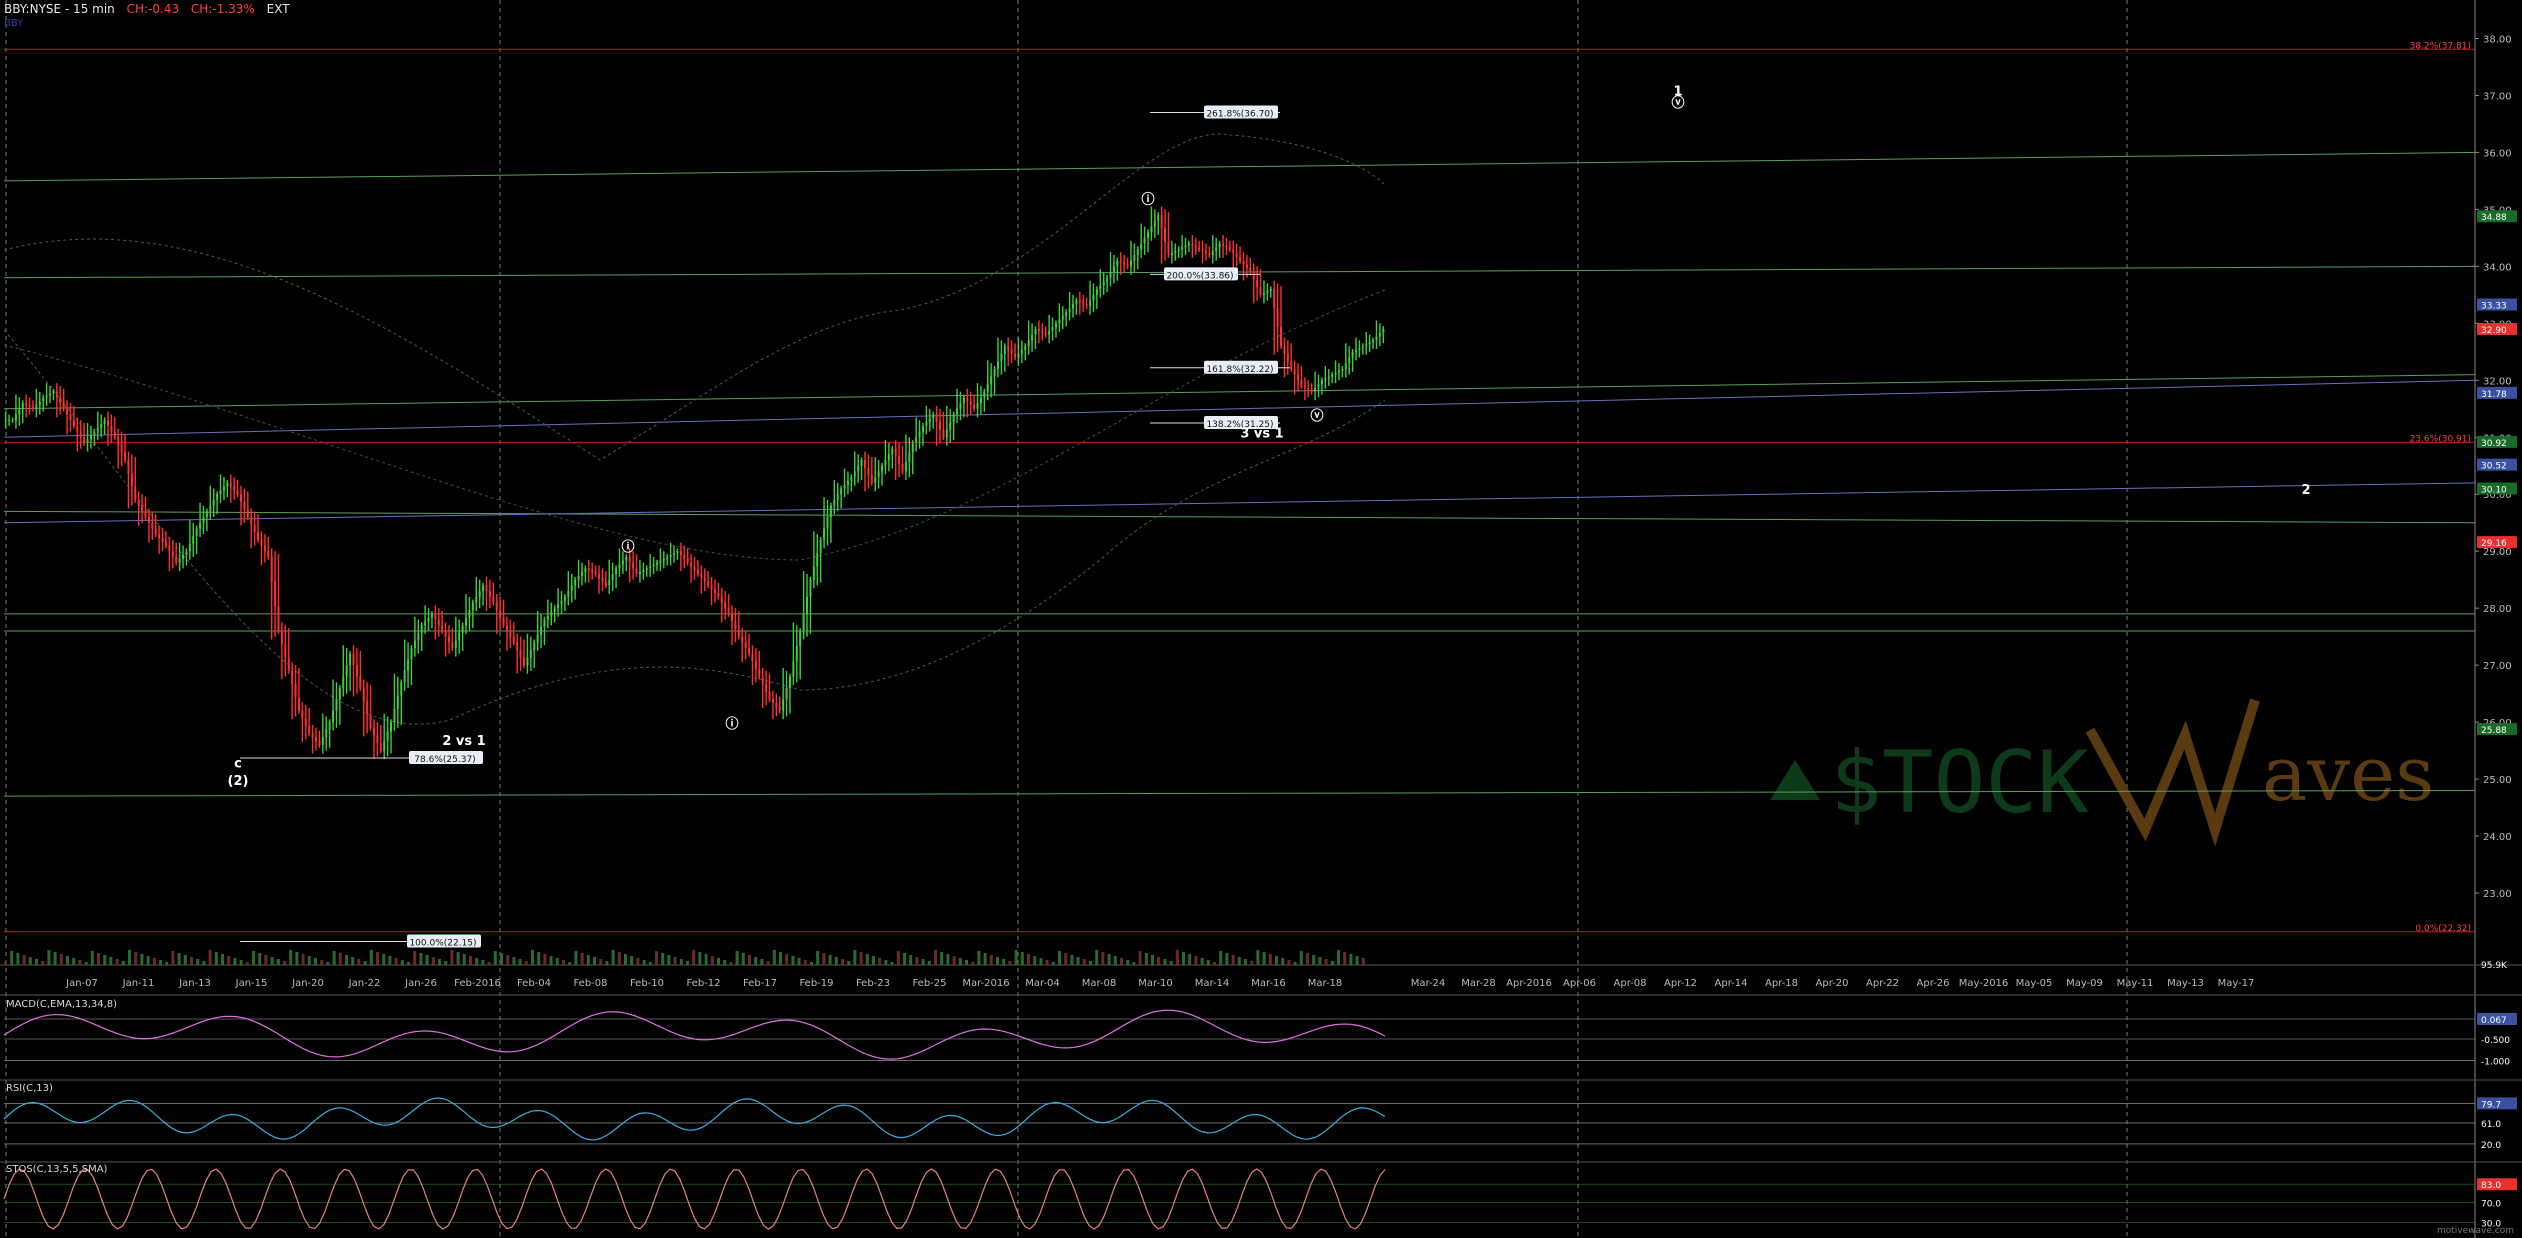 The width and height of the screenshot is (2522, 1238). I want to click on price-tag-label: 34.88, so click(2494, 218).